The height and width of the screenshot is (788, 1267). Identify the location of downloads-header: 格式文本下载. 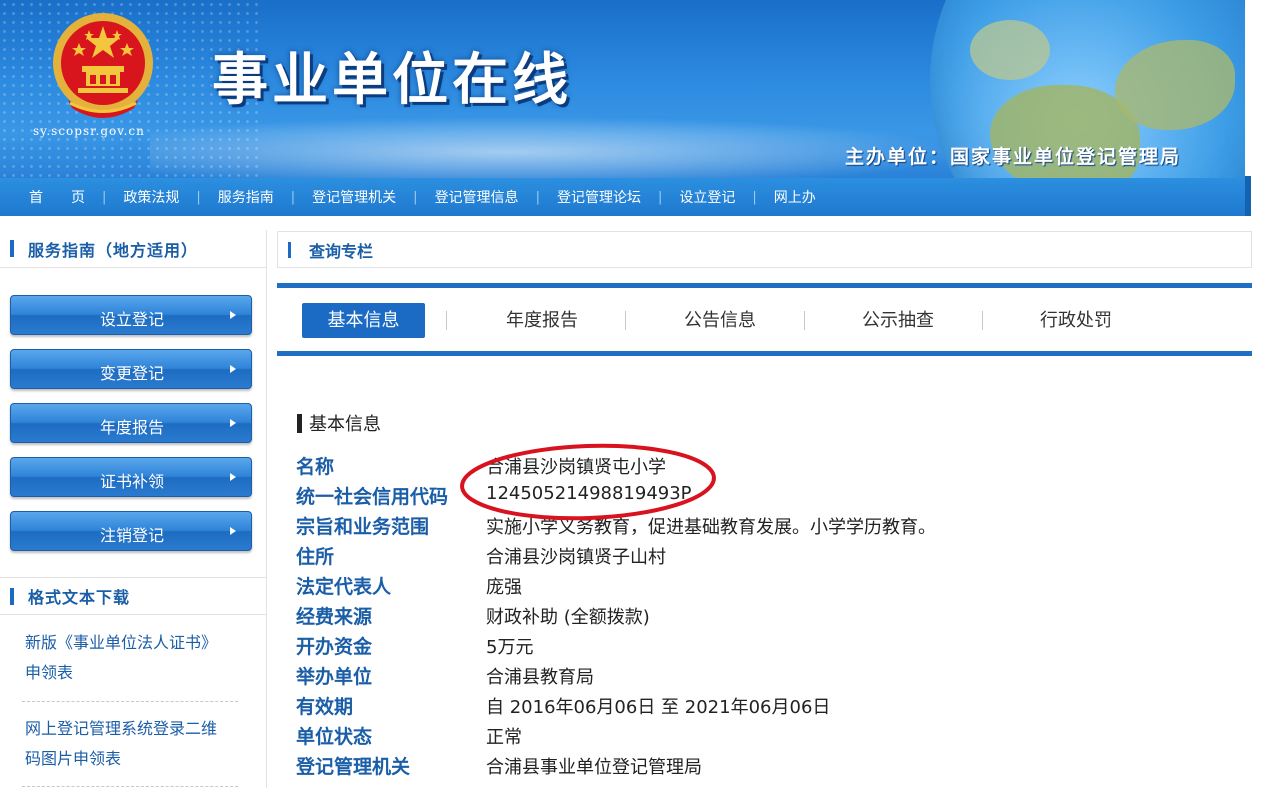
(133, 596).